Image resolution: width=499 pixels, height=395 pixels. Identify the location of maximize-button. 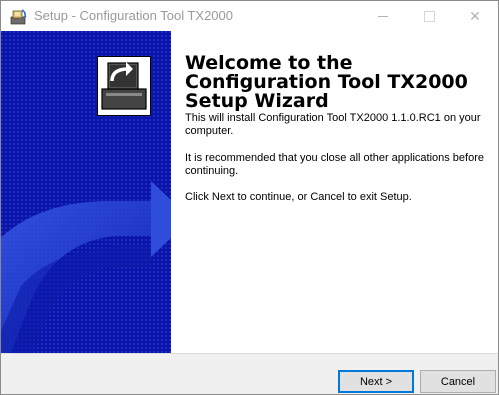
(429, 16).